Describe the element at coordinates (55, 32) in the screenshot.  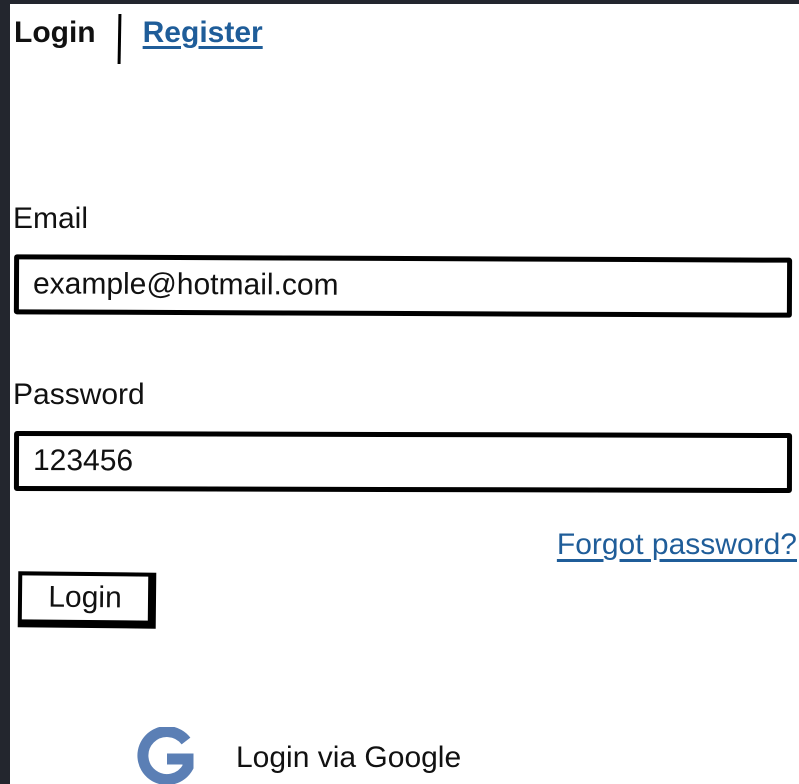
I see `tab-login: Login` at that location.